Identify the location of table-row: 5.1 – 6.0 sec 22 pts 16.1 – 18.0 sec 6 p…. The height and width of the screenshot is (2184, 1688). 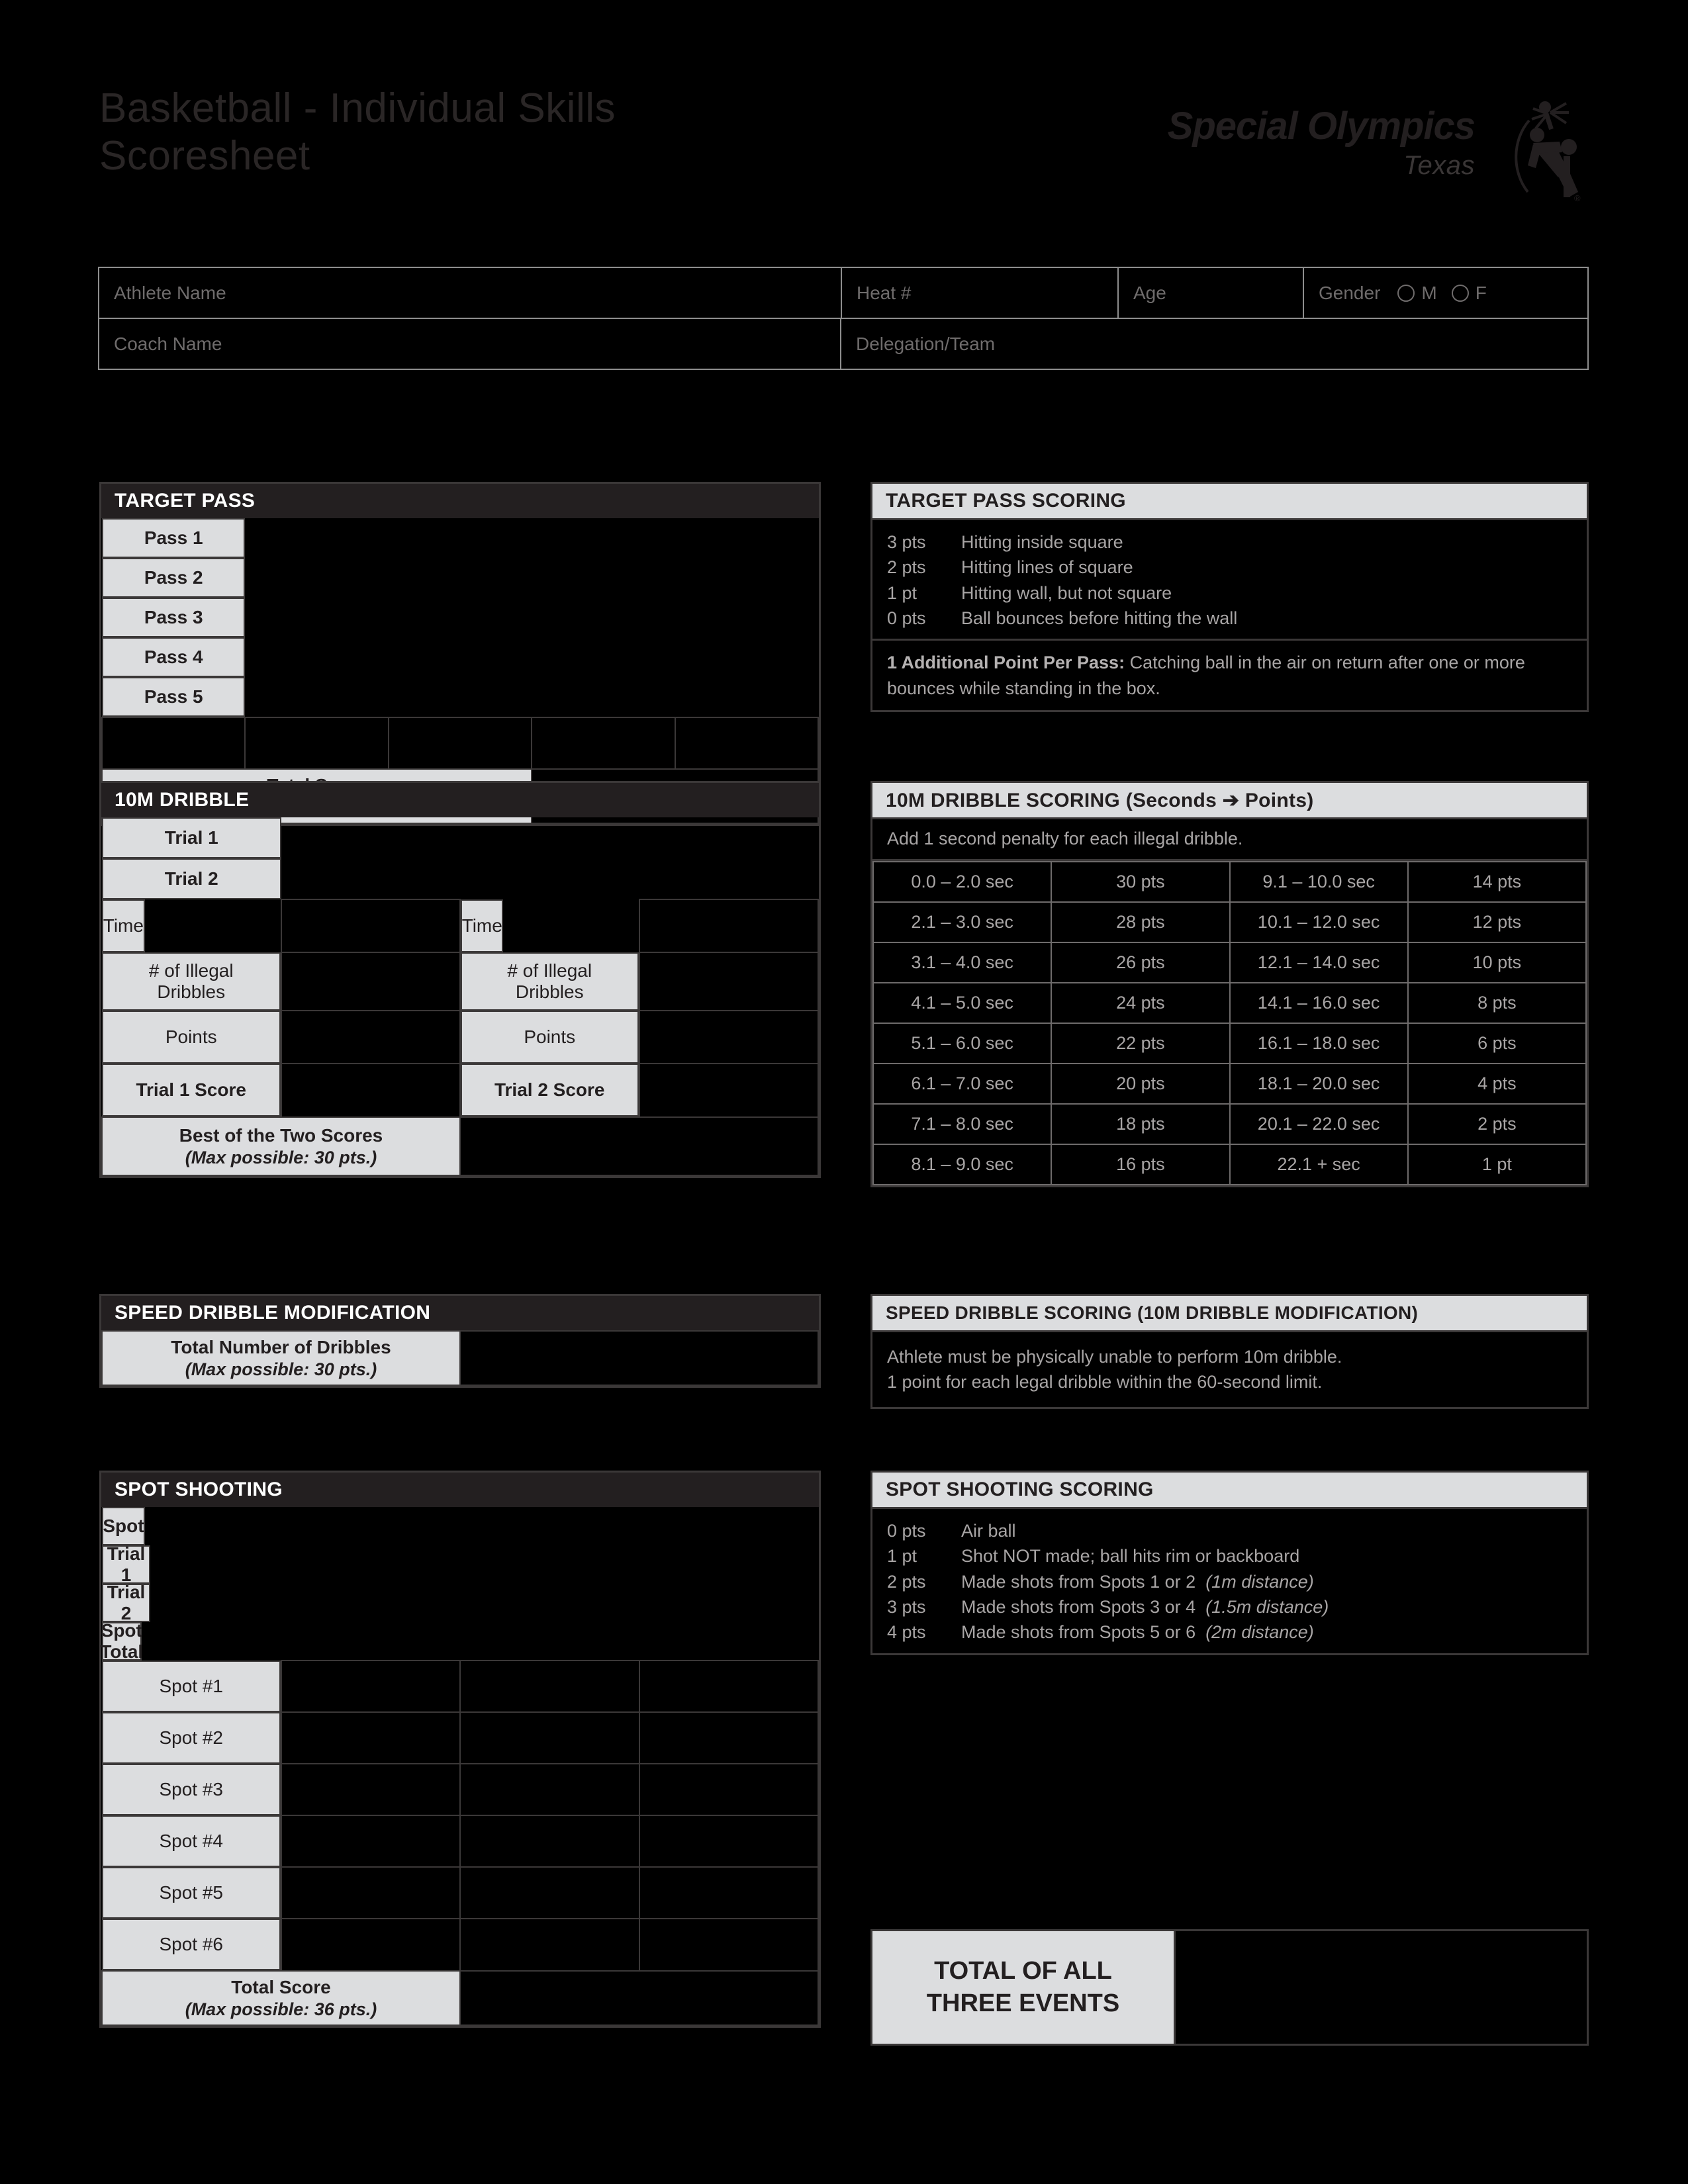
(1229, 1044).